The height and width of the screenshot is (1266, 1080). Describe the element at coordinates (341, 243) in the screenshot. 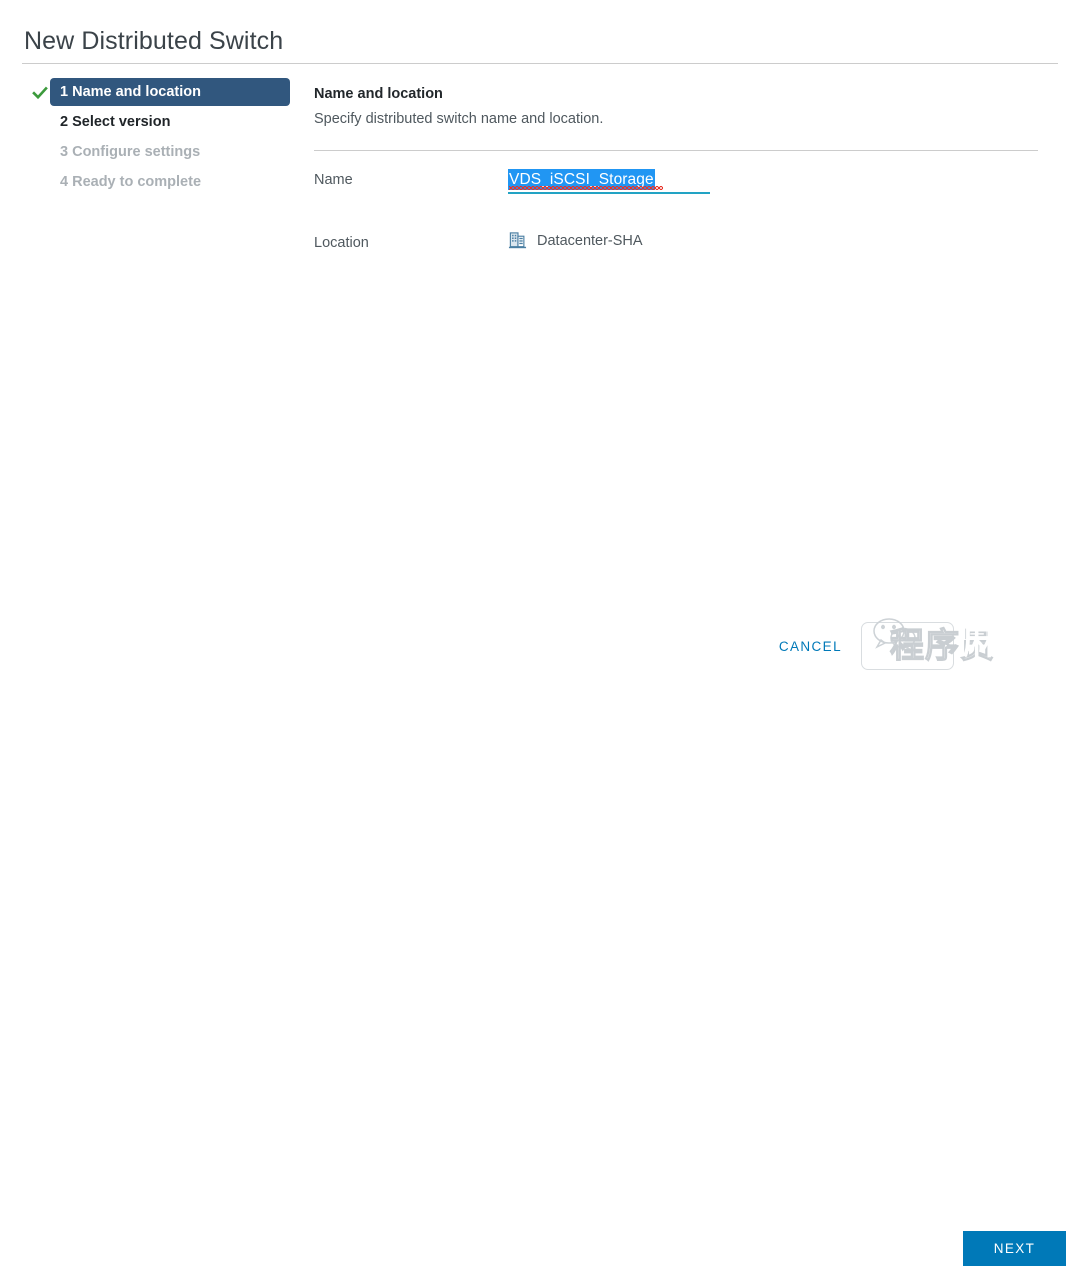

I see `location-label: Location` at that location.